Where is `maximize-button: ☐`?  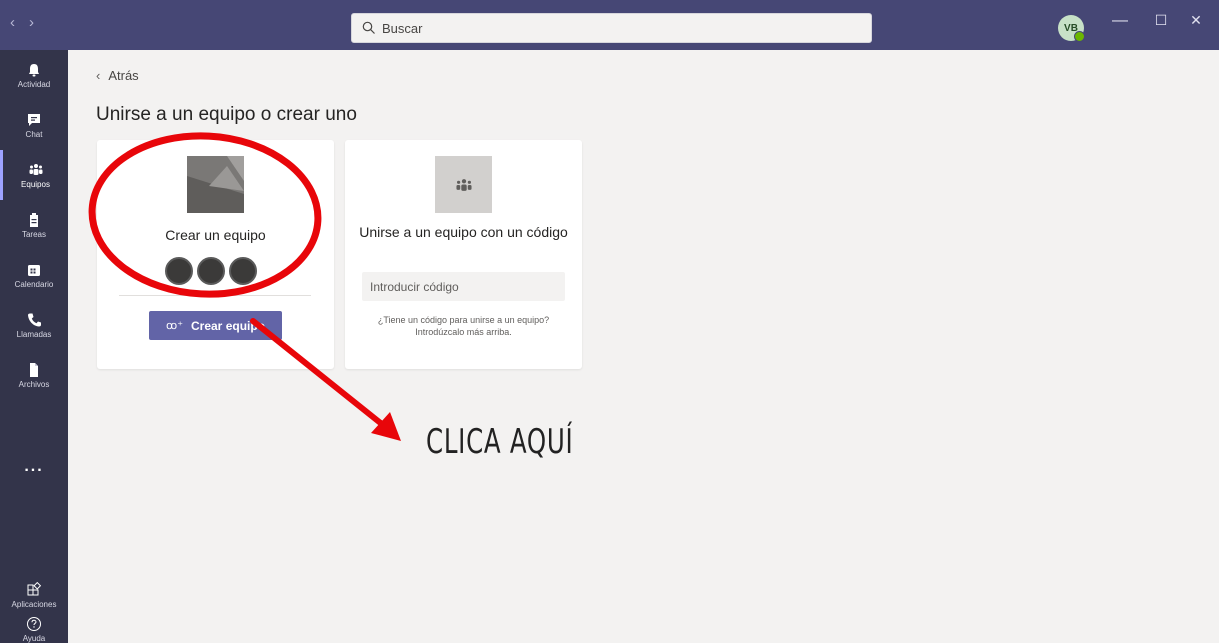 maximize-button: ☐ is located at coordinates (1161, 20).